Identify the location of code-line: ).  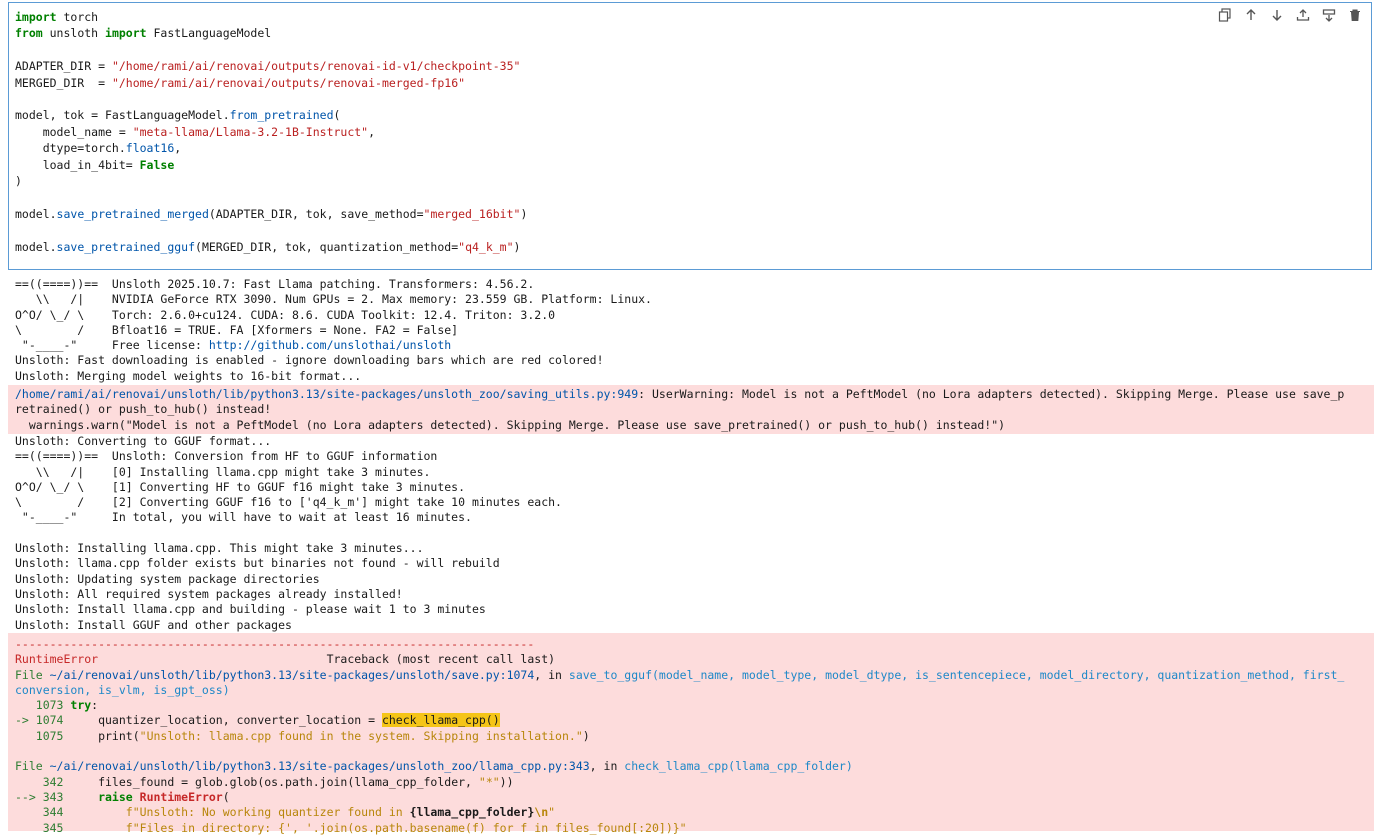
(18, 181).